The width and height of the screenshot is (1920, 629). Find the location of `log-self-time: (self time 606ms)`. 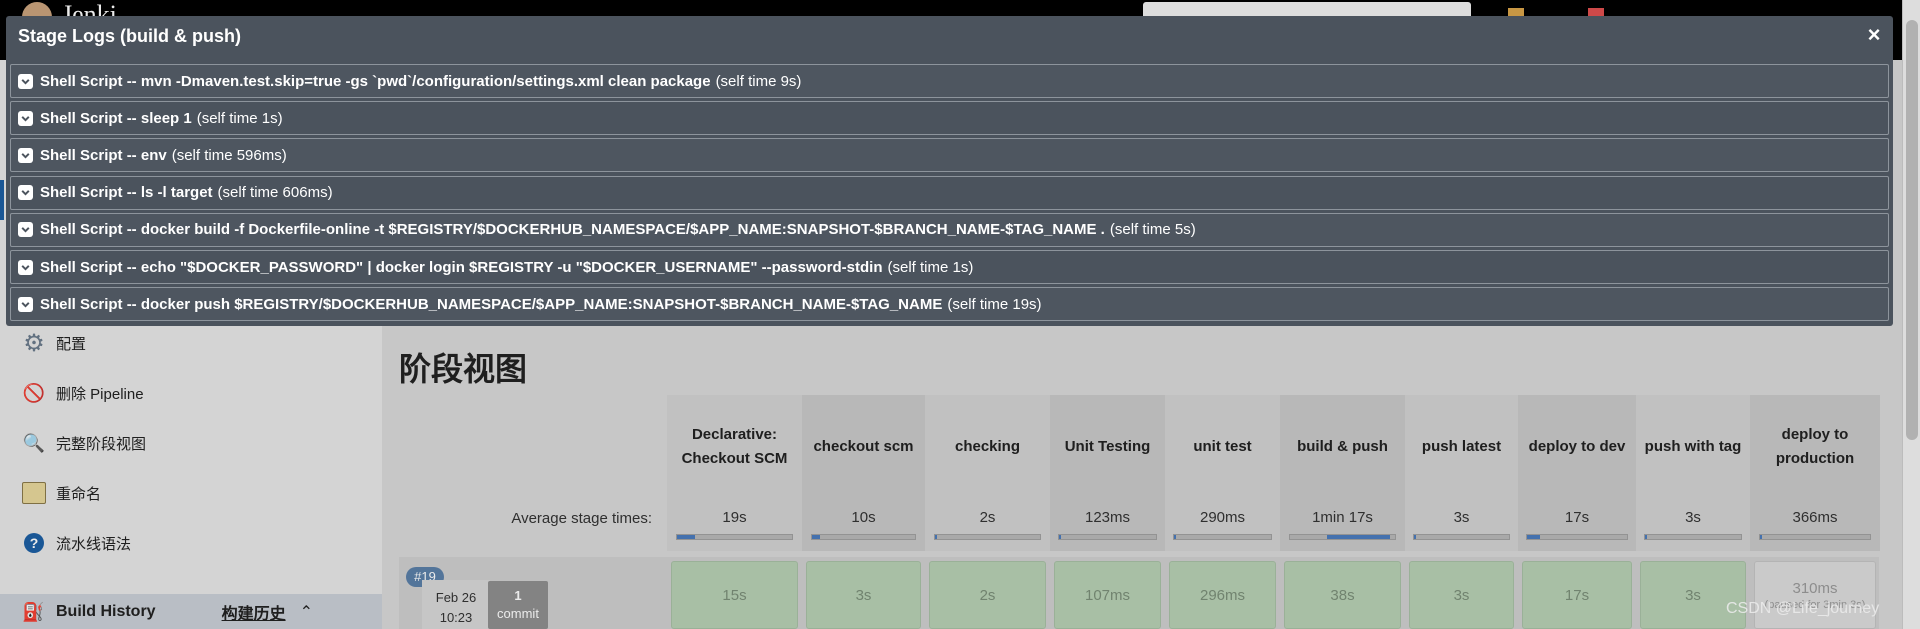

log-self-time: (self time 606ms) is located at coordinates (275, 193).